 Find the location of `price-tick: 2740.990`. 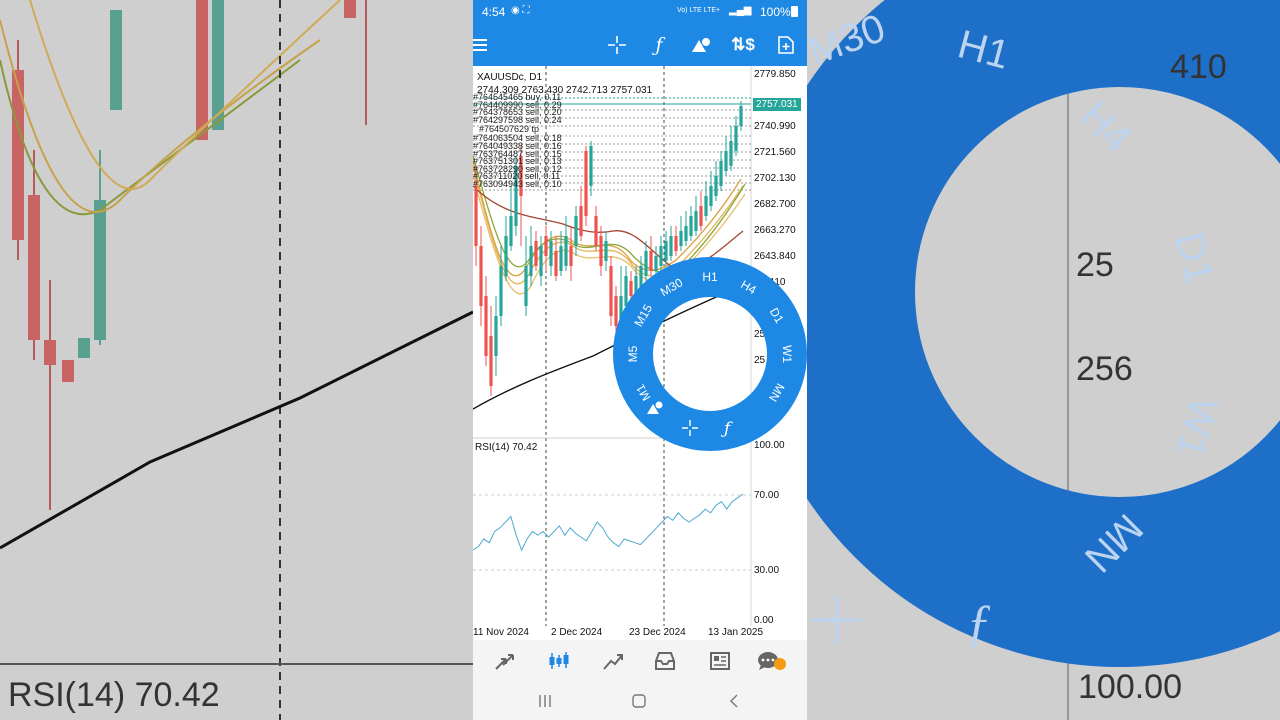

price-tick: 2740.990 is located at coordinates (775, 126).